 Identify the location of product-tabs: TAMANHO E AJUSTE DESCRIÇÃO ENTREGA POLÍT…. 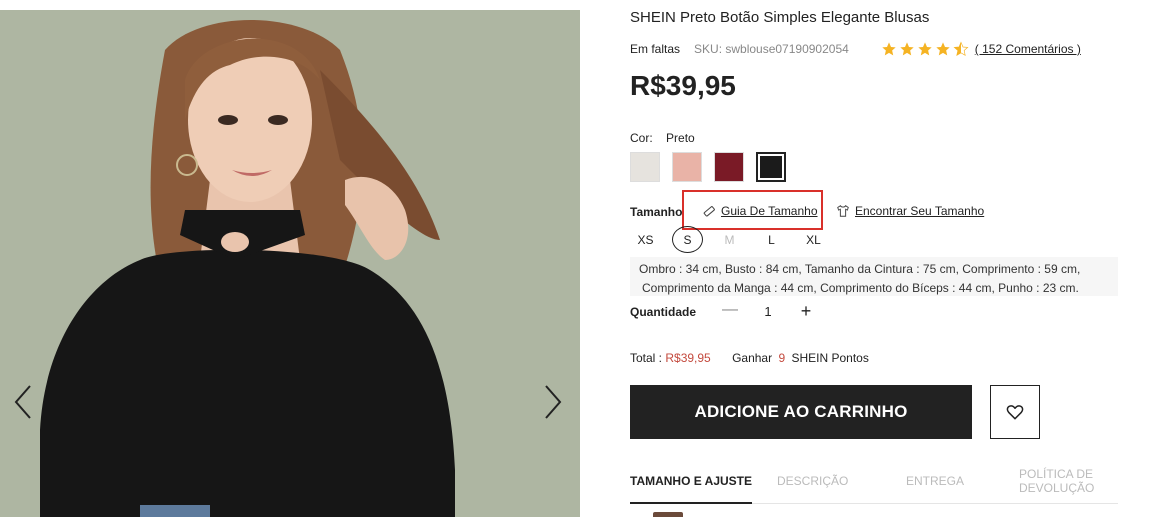
(874, 484).